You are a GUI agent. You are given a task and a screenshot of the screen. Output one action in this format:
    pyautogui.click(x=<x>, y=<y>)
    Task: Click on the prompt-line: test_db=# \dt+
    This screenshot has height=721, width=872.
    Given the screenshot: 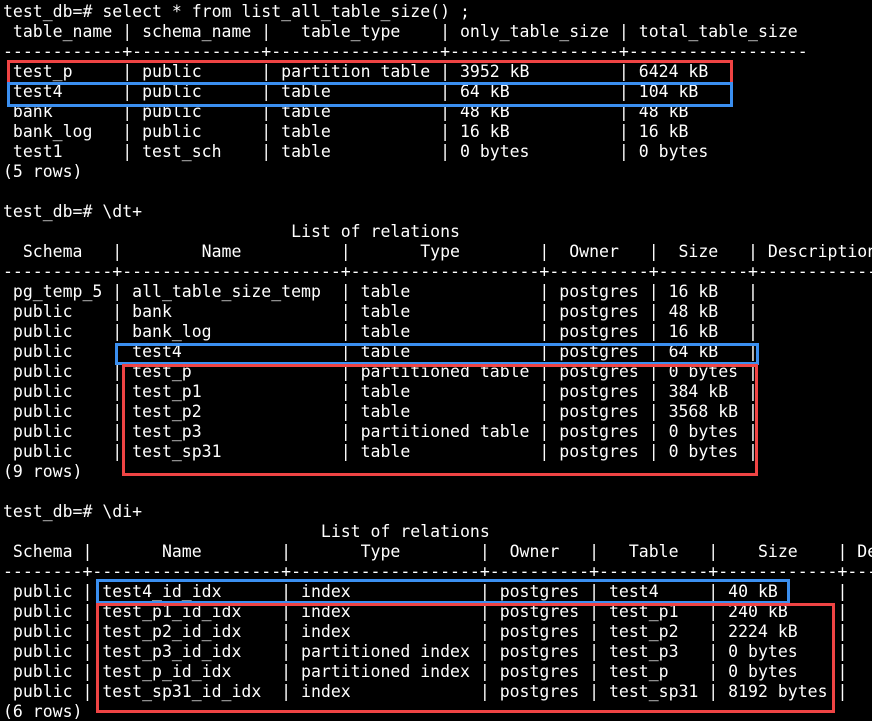 What is the action you would take?
    pyautogui.click(x=73, y=211)
    